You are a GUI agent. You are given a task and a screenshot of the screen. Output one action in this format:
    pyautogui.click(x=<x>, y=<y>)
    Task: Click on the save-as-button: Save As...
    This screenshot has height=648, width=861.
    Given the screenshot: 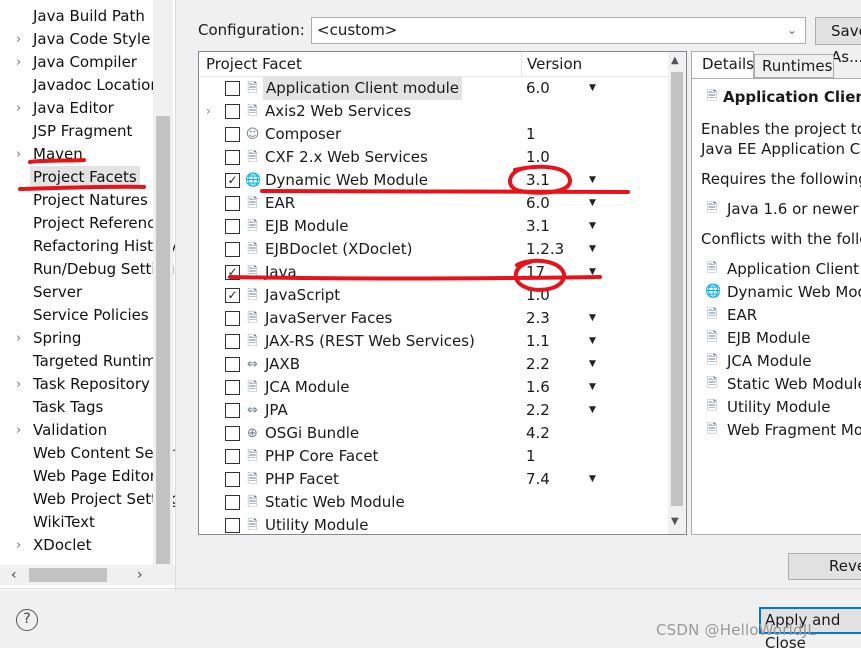 What is the action you would take?
    pyautogui.click(x=838, y=41)
    